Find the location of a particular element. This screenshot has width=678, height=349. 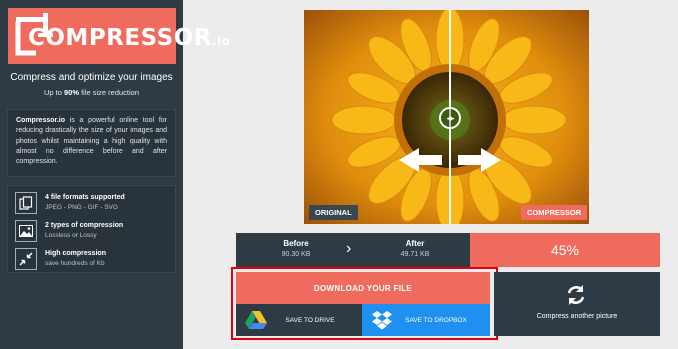

feature-title: 2 types of compression is located at coordinates (84, 225).